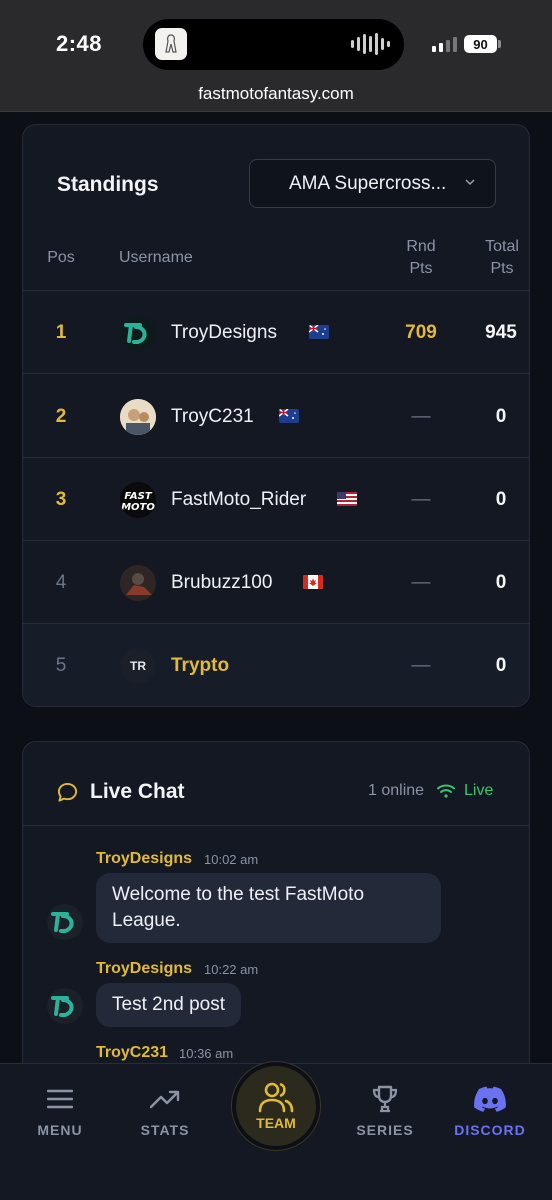 The height and width of the screenshot is (1200, 552). Describe the element at coordinates (165, 1099) in the screenshot. I see `trending-up-icon` at that location.